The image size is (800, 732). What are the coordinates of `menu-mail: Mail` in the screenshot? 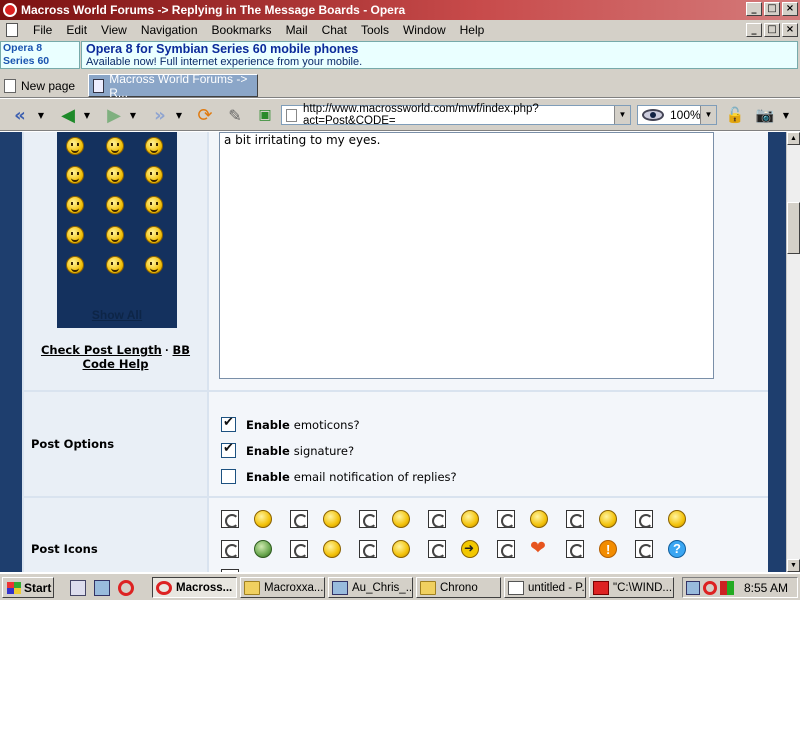 It's located at (297, 30).